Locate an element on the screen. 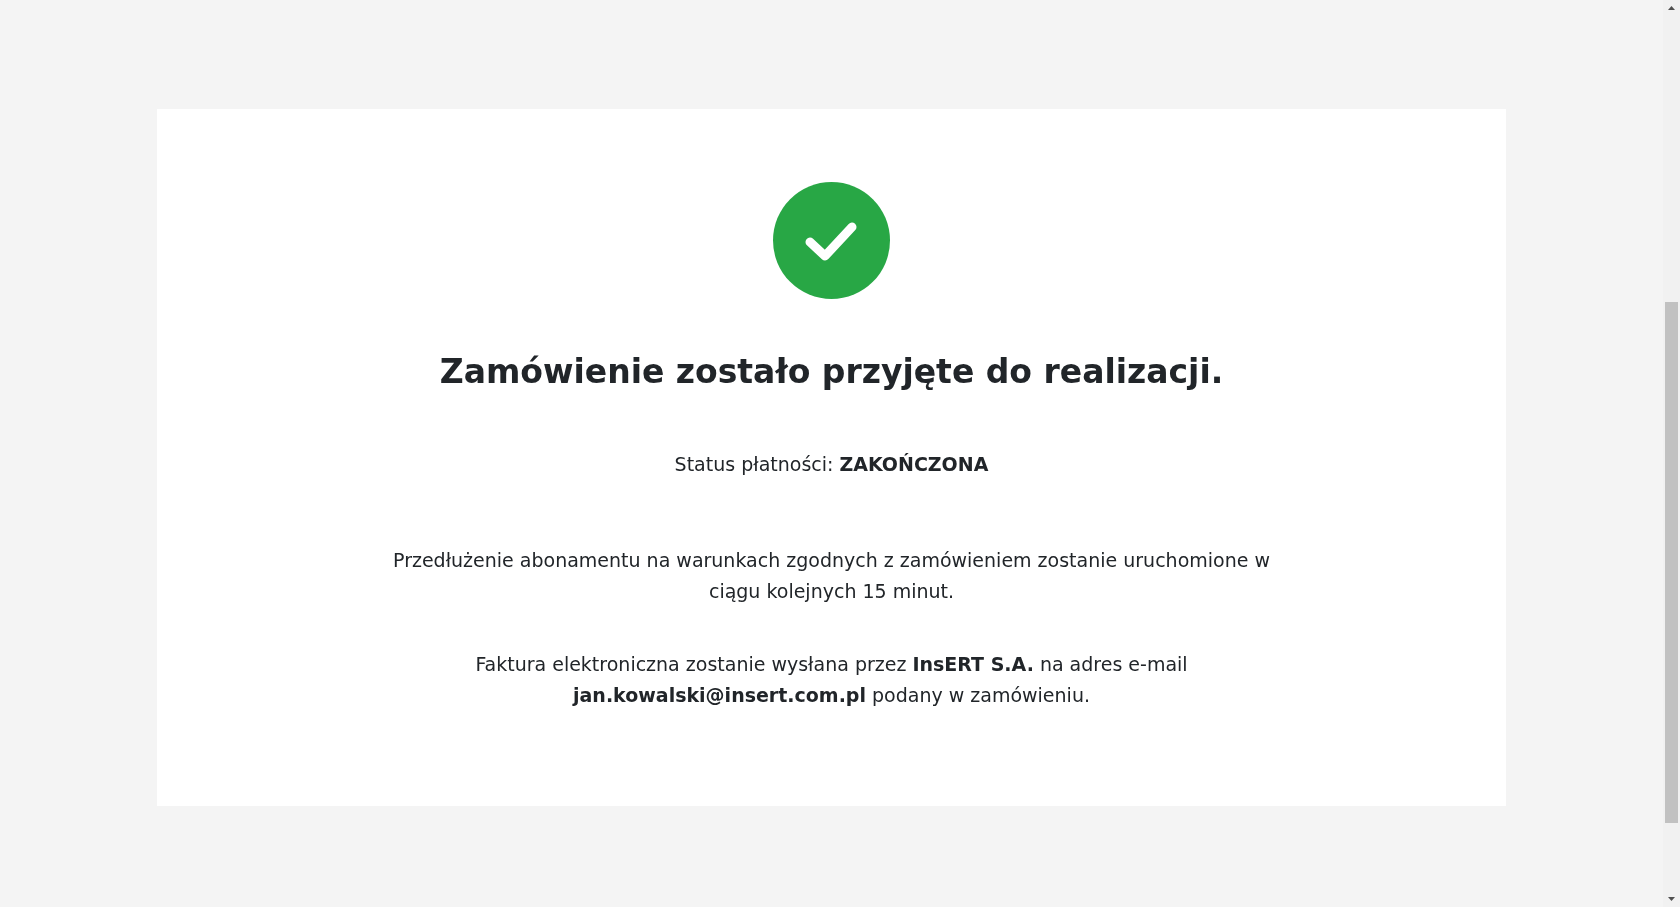 Image resolution: width=1680 pixels, height=907 pixels. check-circle-icon is located at coordinates (831, 240).